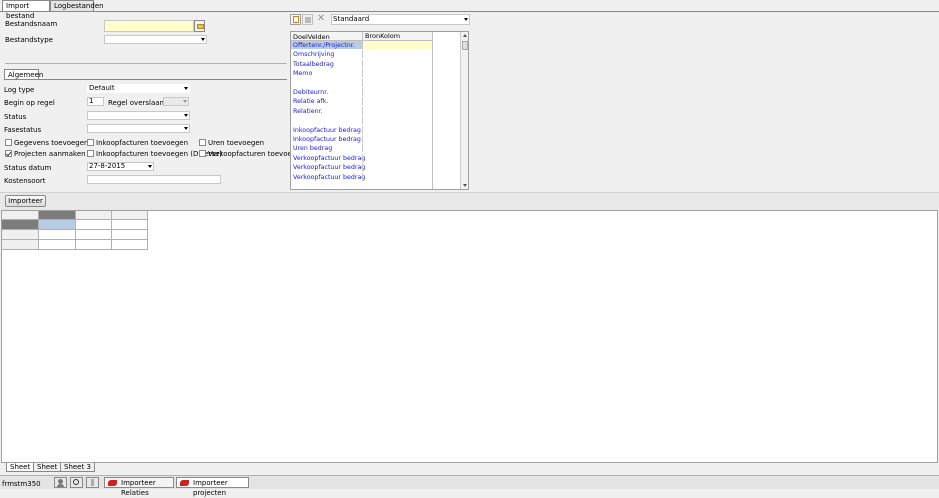 This screenshot has width=939, height=498. I want to click on mapping-row: Relatienr., so click(361, 111).